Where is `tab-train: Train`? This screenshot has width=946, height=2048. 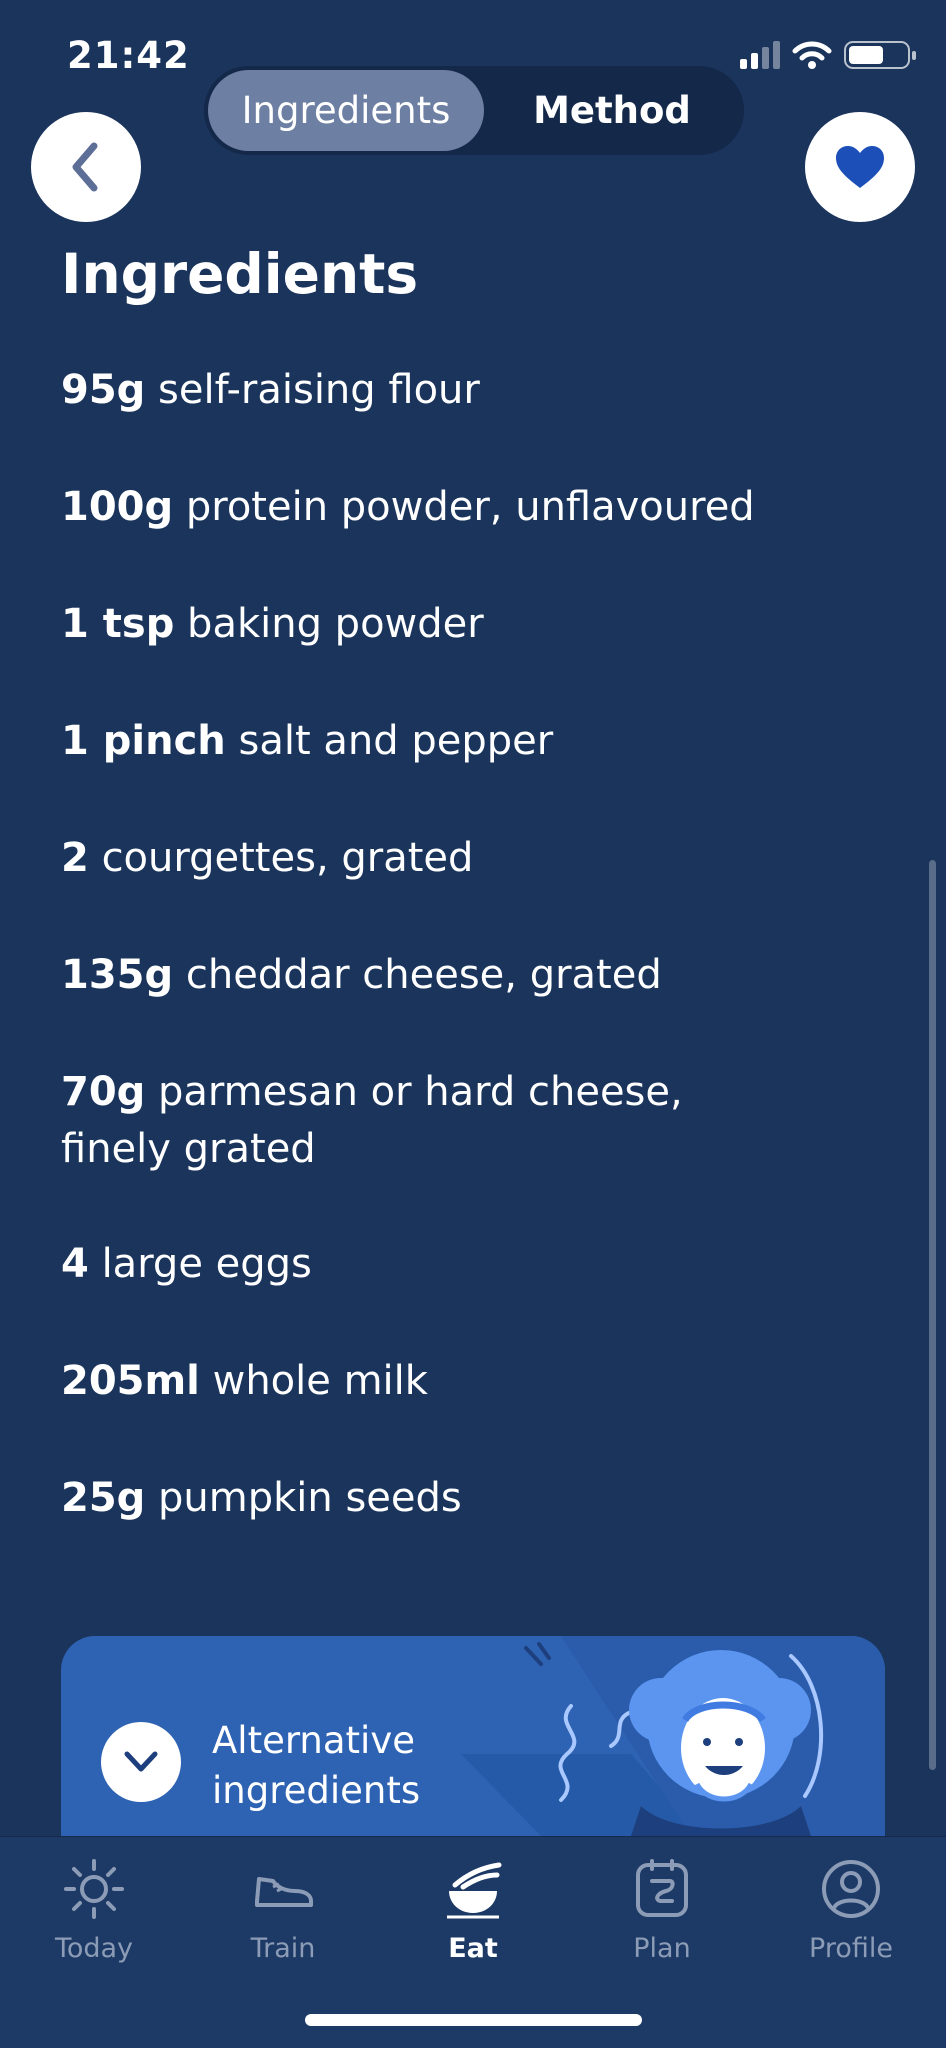
tab-train: Train is located at coordinates (283, 1910).